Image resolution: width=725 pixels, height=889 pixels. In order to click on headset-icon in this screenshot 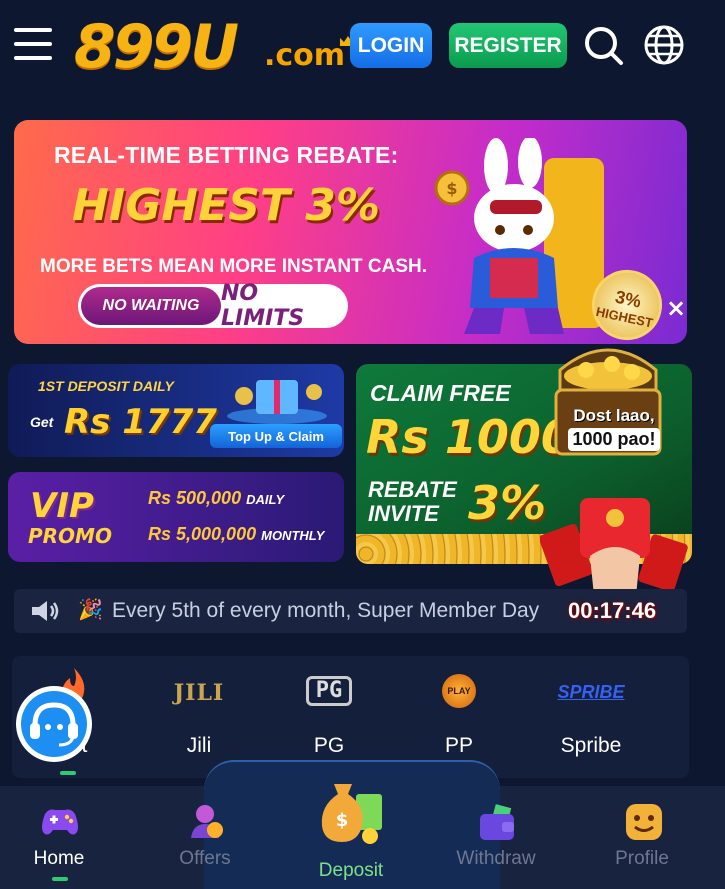, I will do `click(54, 724)`.